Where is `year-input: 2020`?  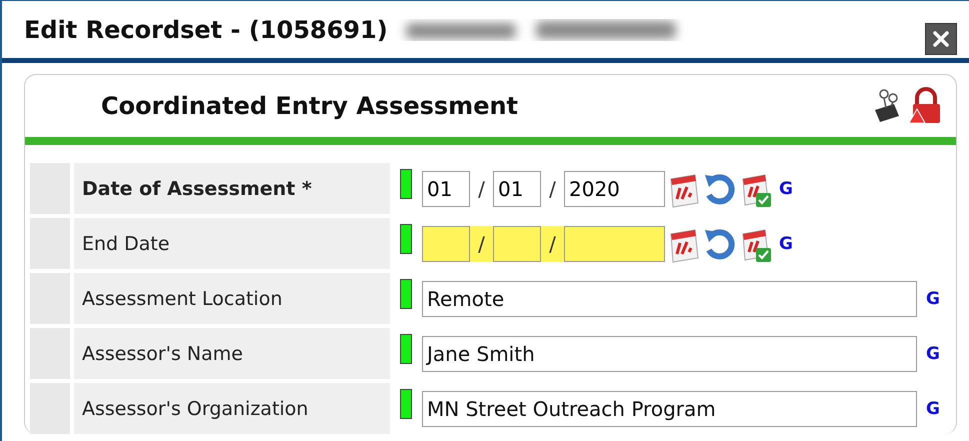
year-input: 2020 is located at coordinates (614, 188).